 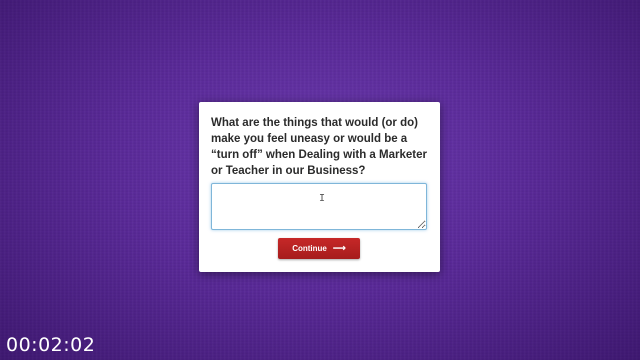 I want to click on continue-button-label: Continue, so click(x=309, y=248).